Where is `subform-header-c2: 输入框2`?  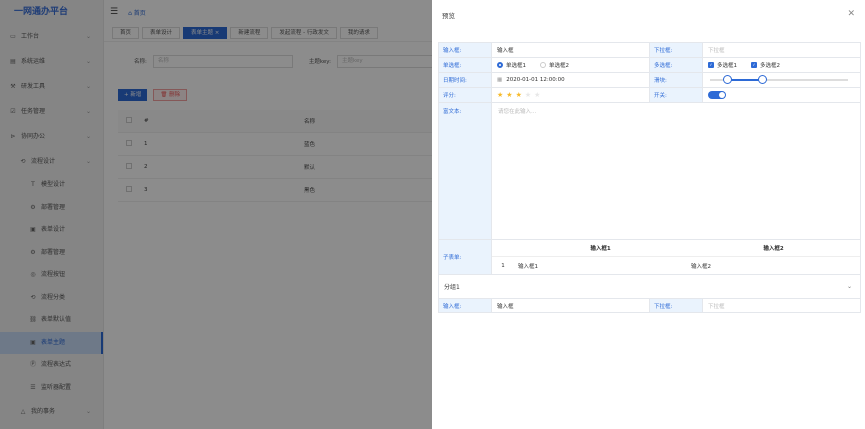 subform-header-c2: 输入框2 is located at coordinates (773, 249).